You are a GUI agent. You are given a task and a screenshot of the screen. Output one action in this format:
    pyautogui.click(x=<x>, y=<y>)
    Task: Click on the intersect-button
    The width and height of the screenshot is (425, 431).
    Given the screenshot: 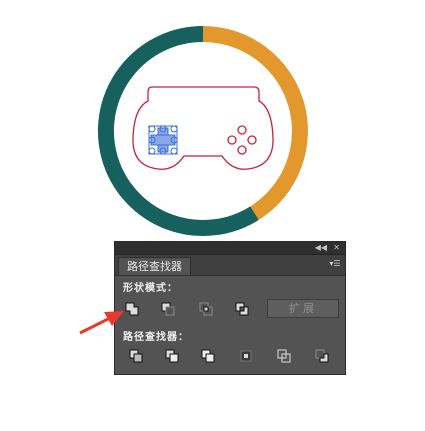 What is the action you would take?
    pyautogui.click(x=206, y=309)
    